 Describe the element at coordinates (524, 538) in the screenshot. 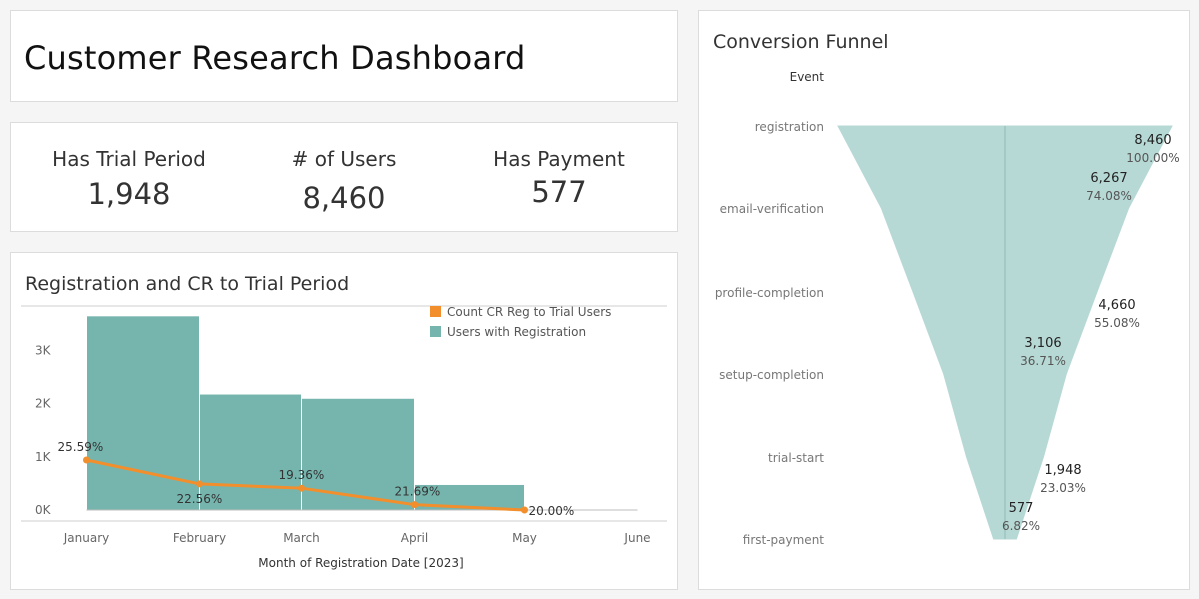

I see `x-tick-label: May` at that location.